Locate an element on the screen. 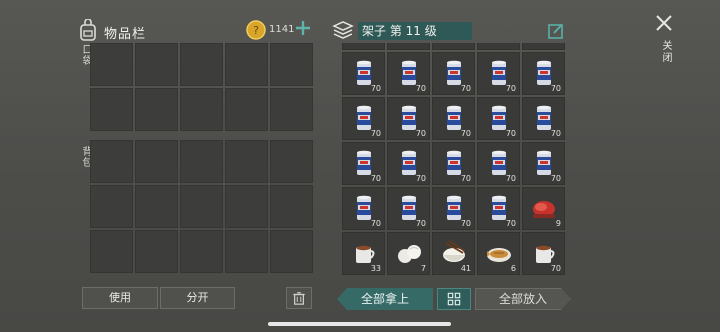 The image size is (720, 332). item-quantity: 7 is located at coordinates (423, 268).